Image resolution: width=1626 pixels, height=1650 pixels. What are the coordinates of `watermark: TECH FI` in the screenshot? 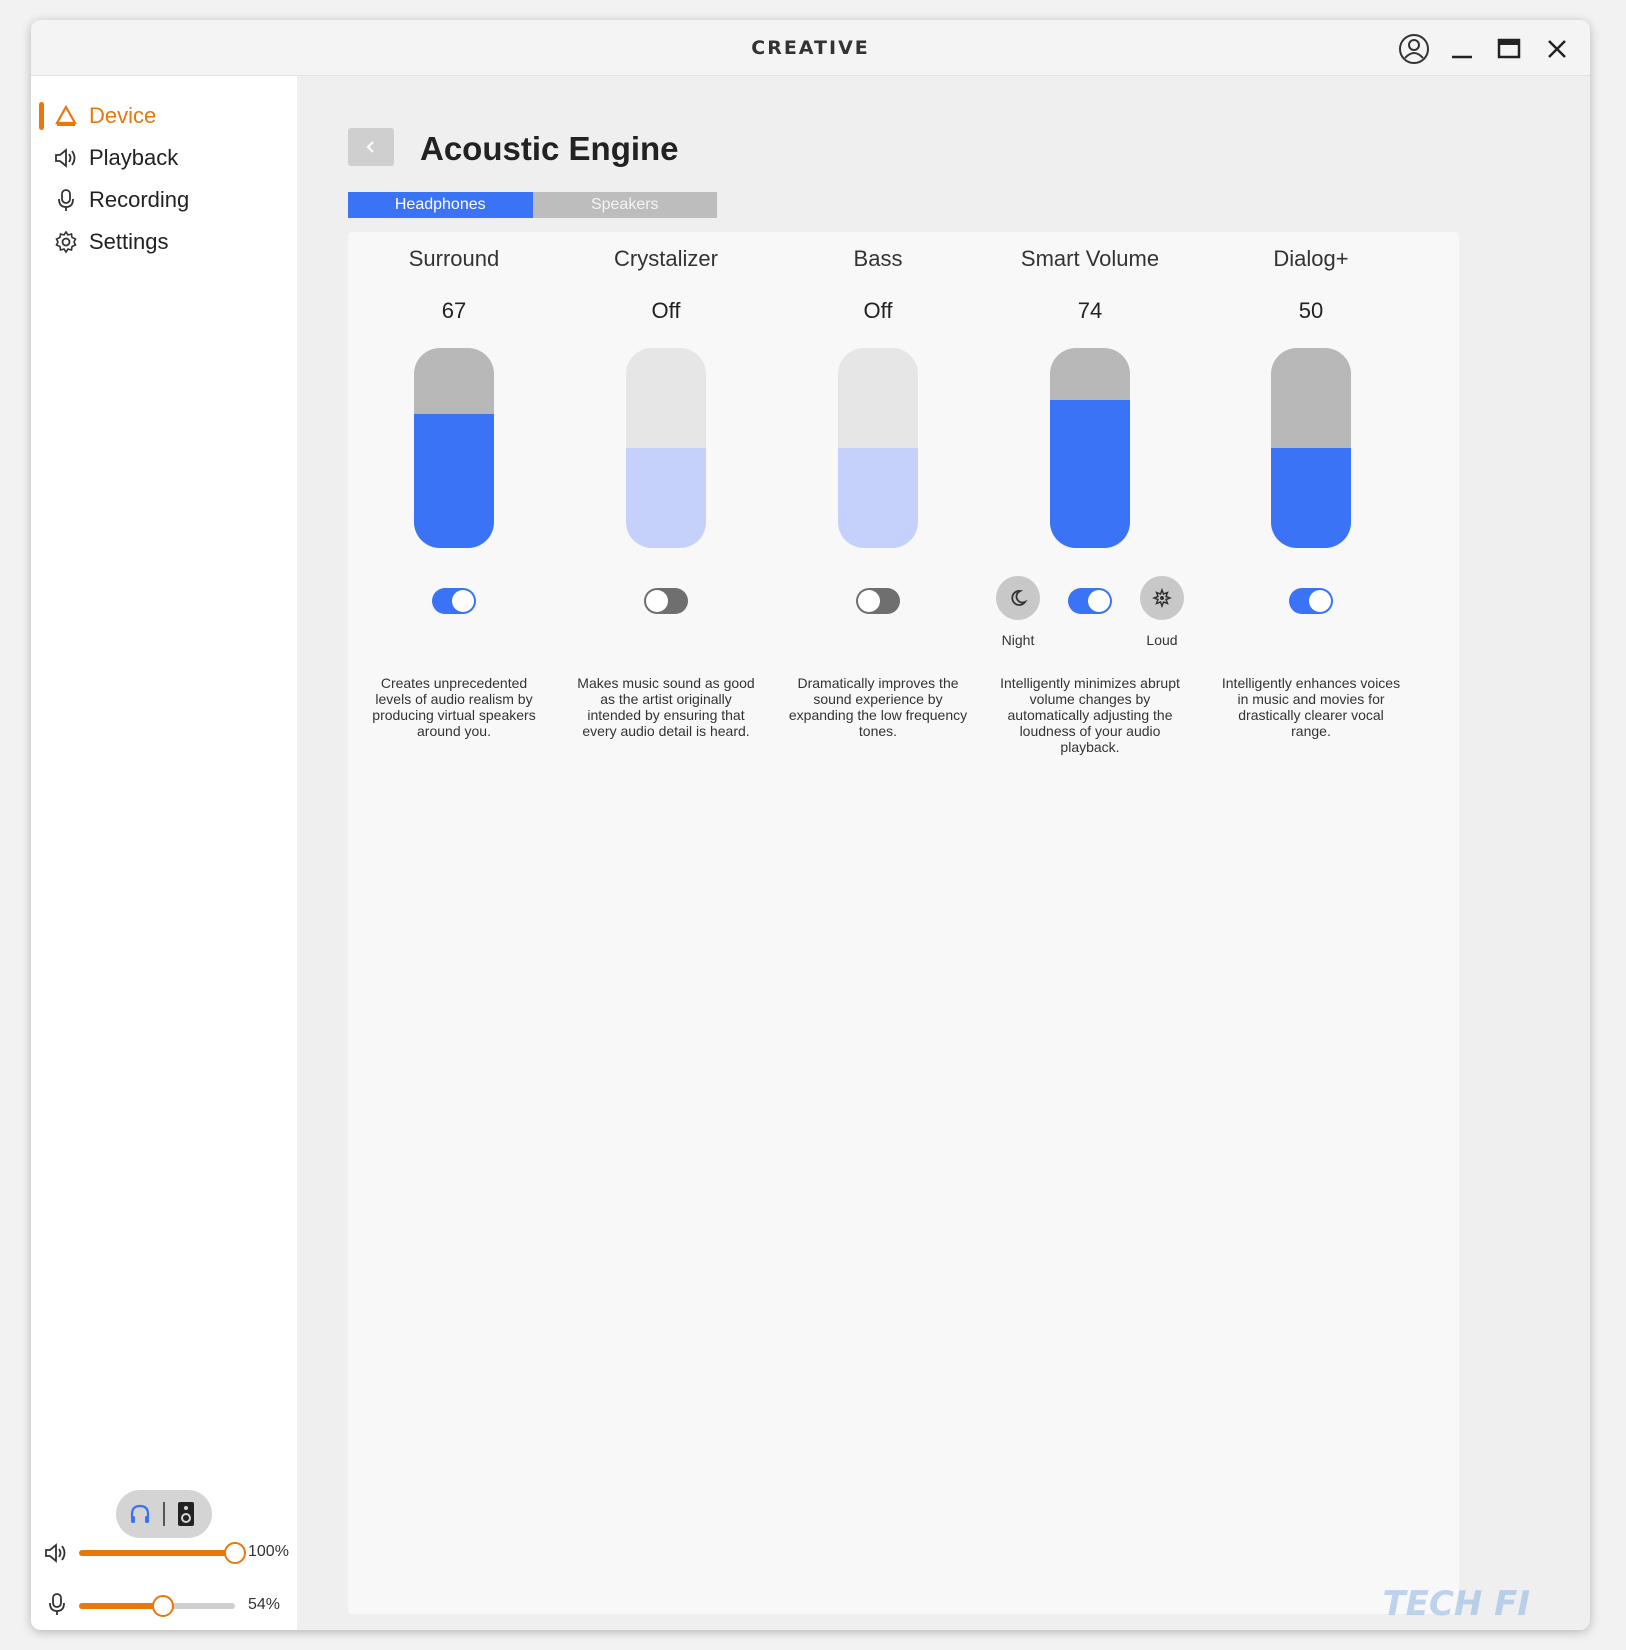 It's located at (1456, 1604).